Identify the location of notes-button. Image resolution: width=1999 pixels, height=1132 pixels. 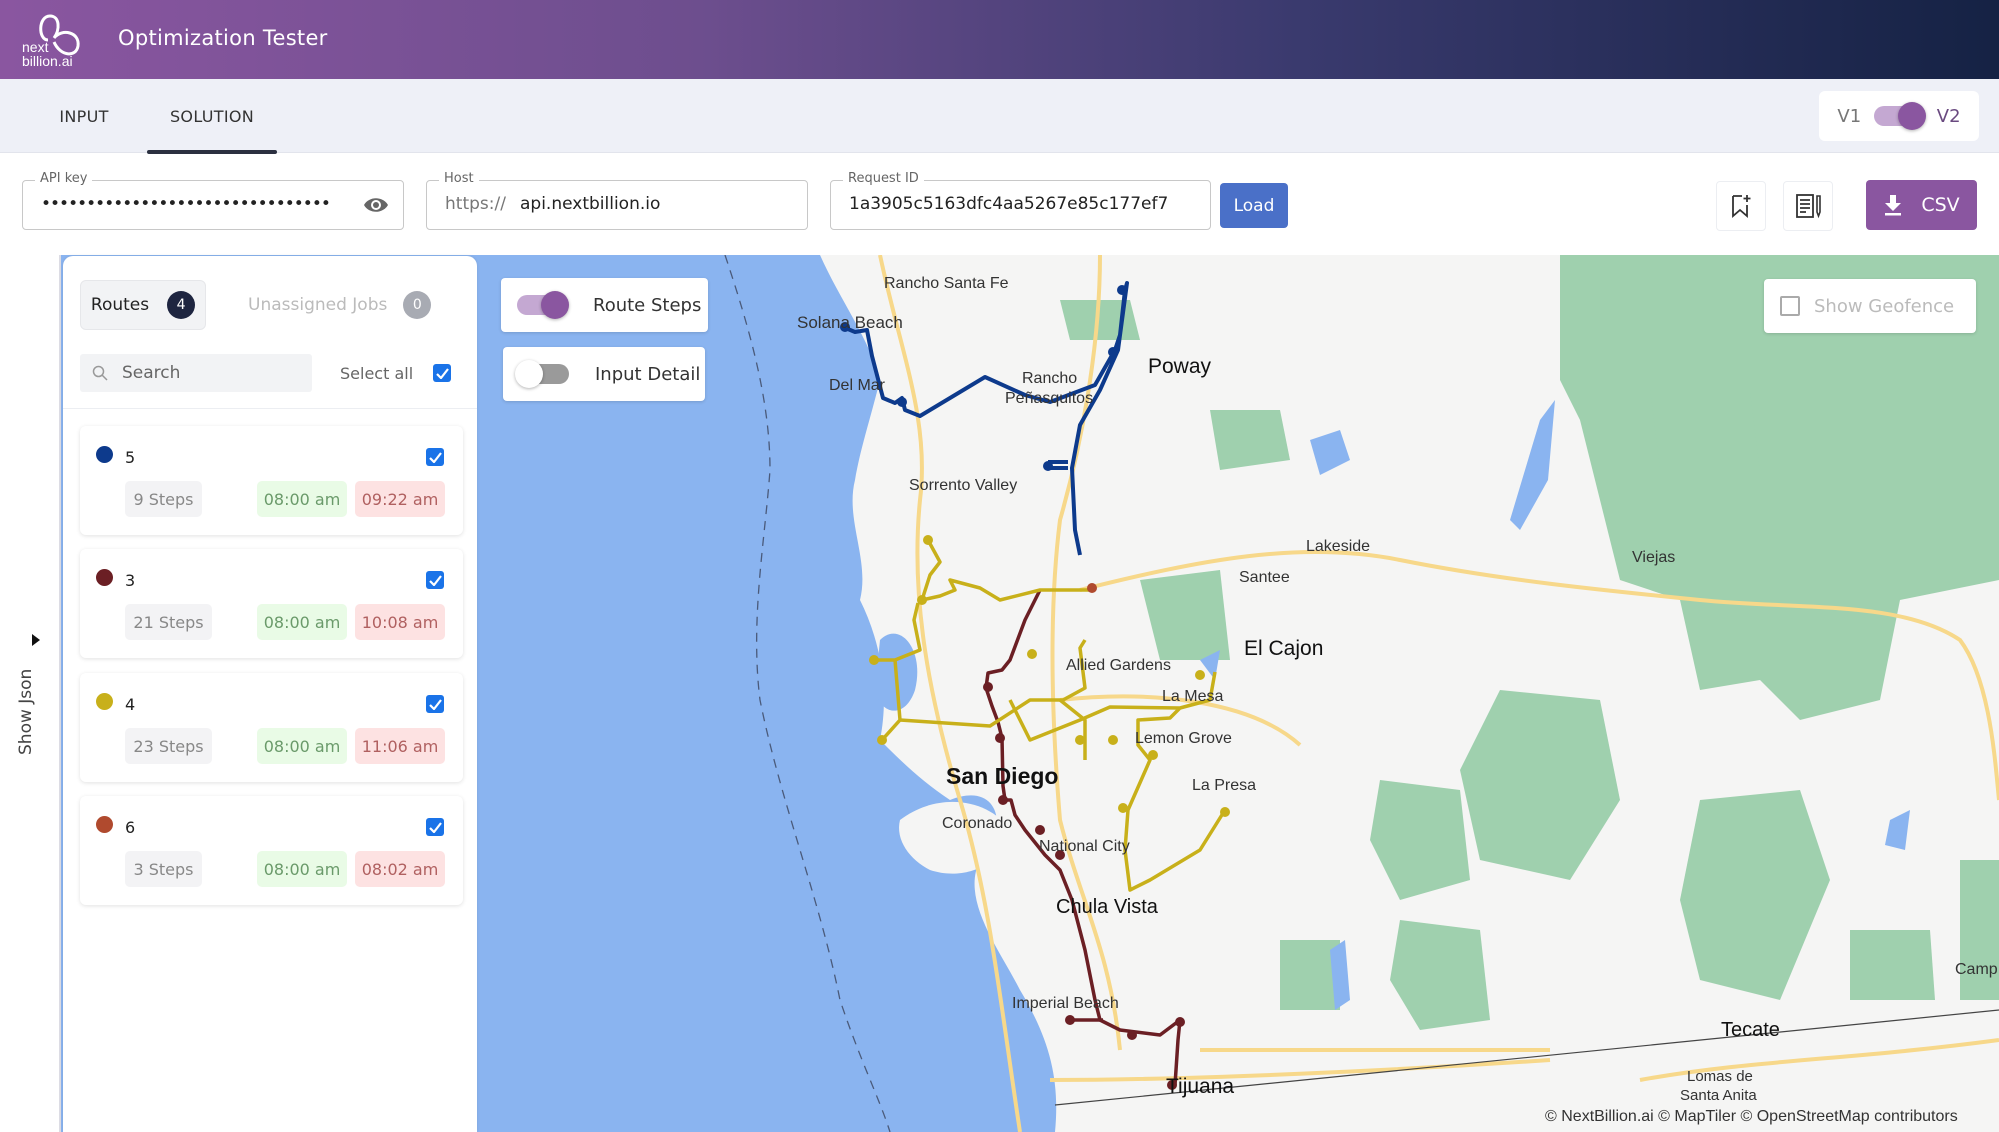
(1808, 206).